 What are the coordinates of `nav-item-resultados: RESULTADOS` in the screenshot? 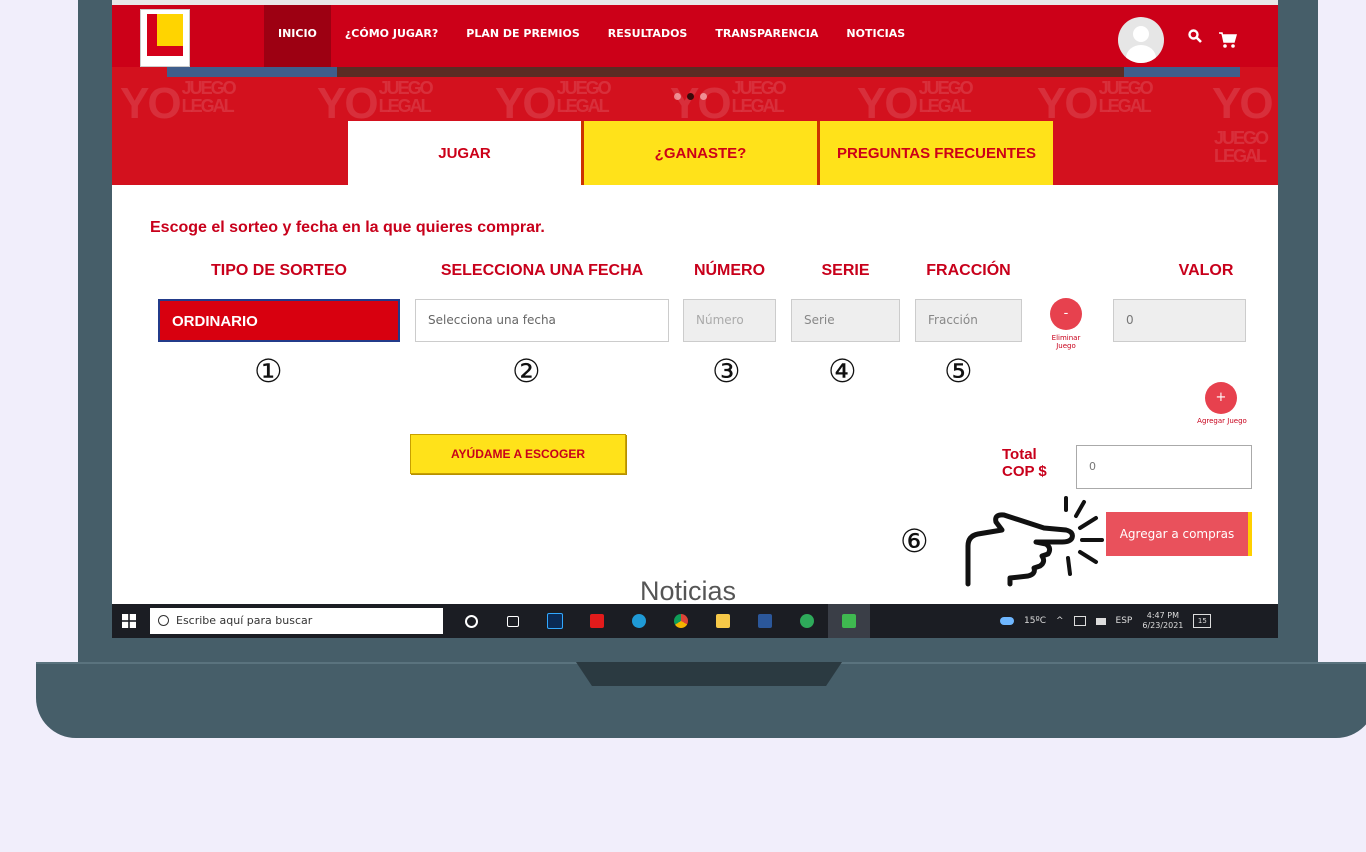 It's located at (648, 38).